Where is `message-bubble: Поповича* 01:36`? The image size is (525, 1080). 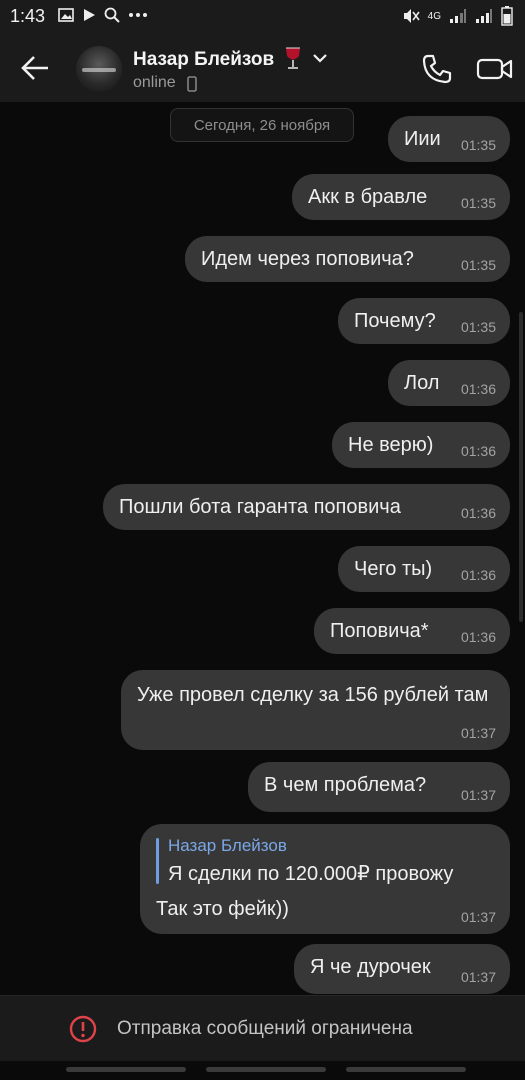 message-bubble: Поповича* 01:36 is located at coordinates (412, 631).